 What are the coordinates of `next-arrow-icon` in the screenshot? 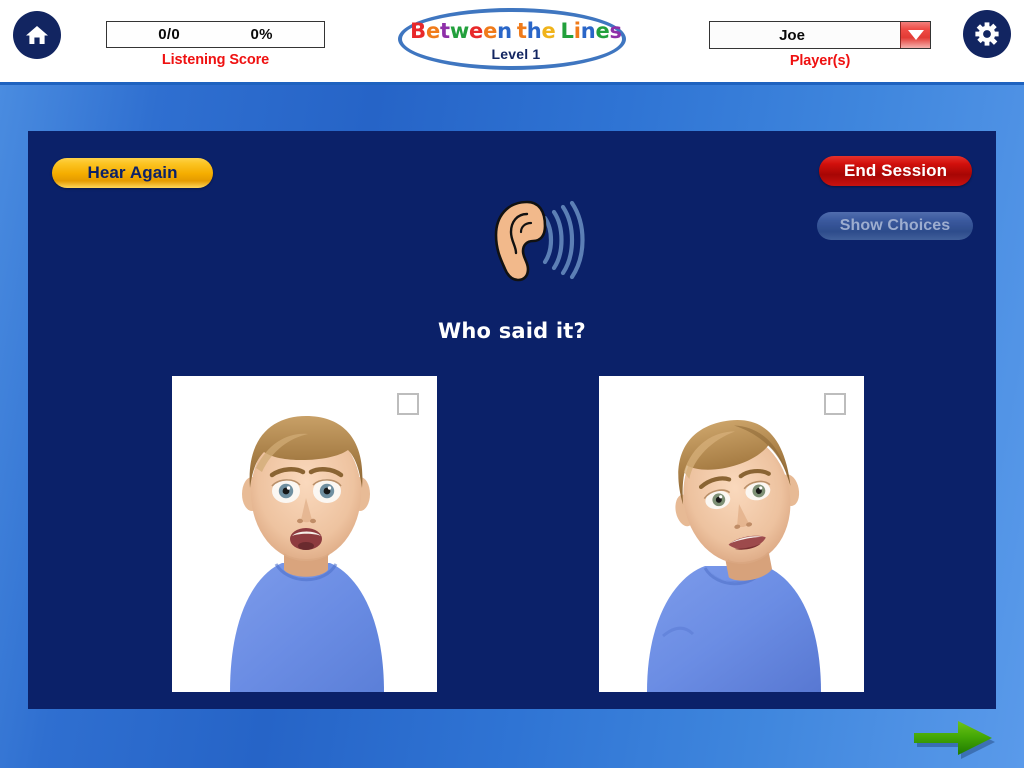 It's located at (953, 742).